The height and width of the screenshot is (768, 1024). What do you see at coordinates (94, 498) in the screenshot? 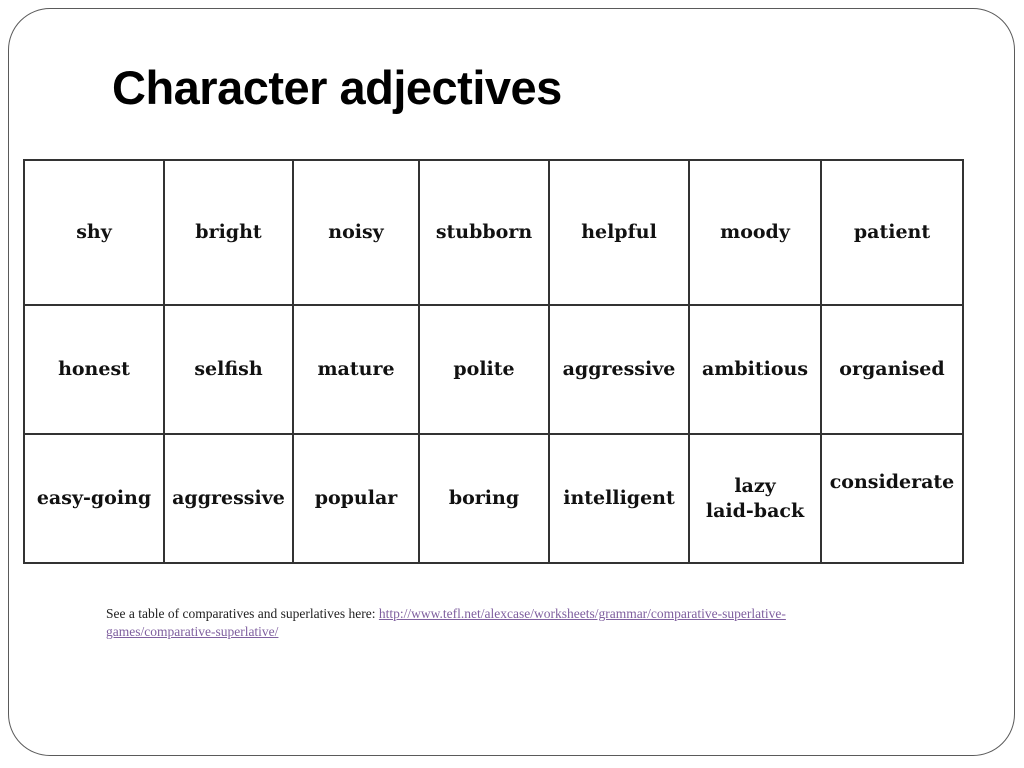
I see `table-cell: easy-going` at bounding box center [94, 498].